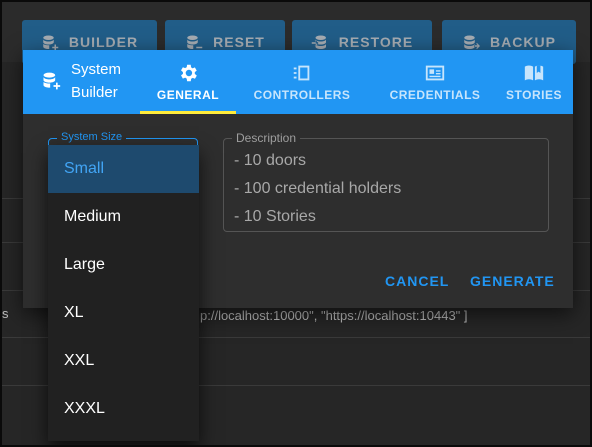 The height and width of the screenshot is (447, 592). I want to click on tab-controllers: CONTROLLERS, so click(302, 82).